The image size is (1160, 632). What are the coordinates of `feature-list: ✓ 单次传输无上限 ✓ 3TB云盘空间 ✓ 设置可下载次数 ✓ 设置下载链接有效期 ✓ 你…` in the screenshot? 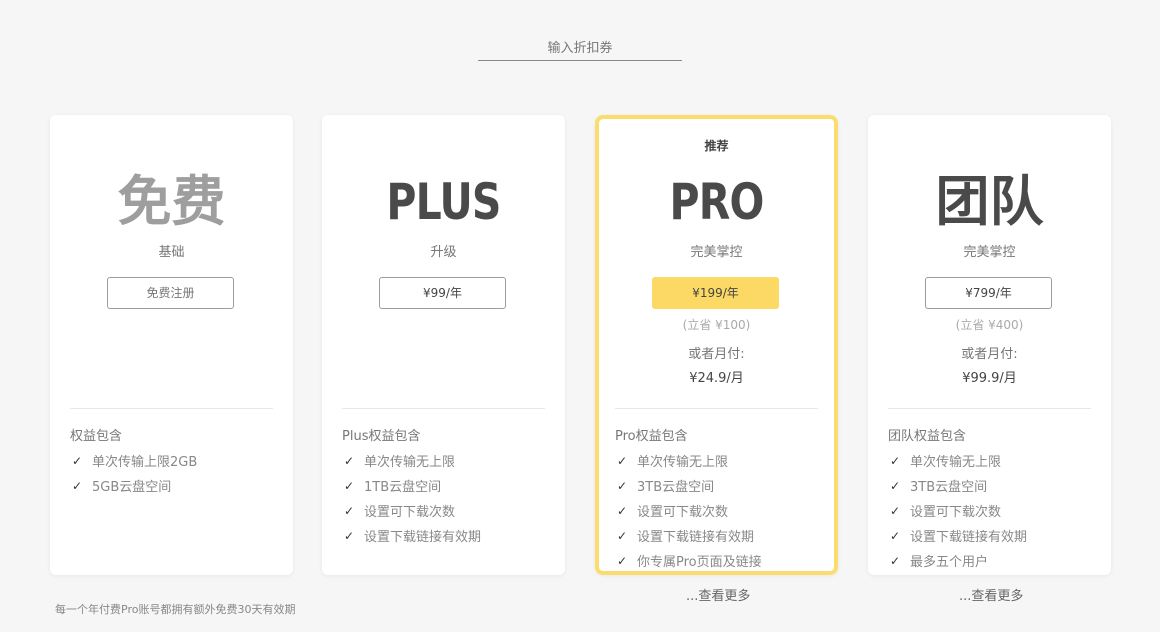 It's located at (689, 510).